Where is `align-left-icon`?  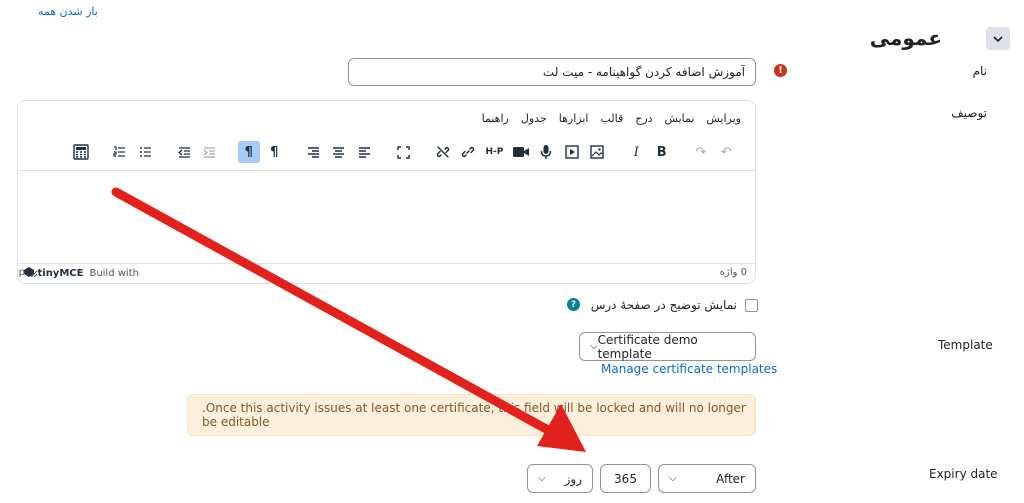
align-left-icon is located at coordinates (364, 152).